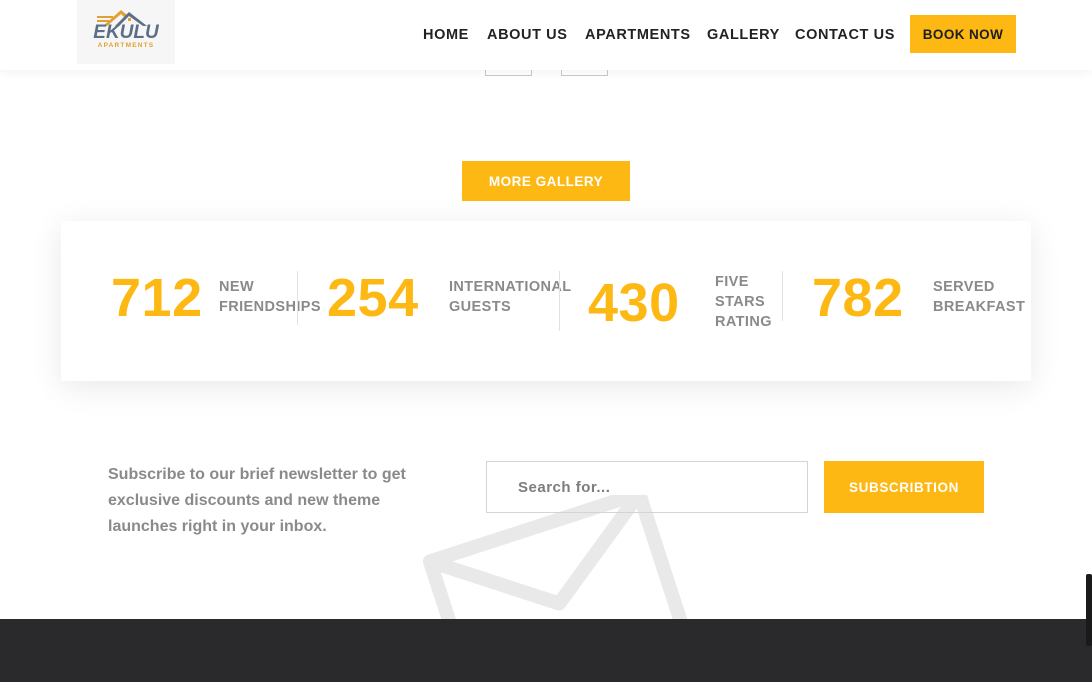  What do you see at coordinates (480, 307) in the screenshot?
I see `stat-label-line: GUESTS` at bounding box center [480, 307].